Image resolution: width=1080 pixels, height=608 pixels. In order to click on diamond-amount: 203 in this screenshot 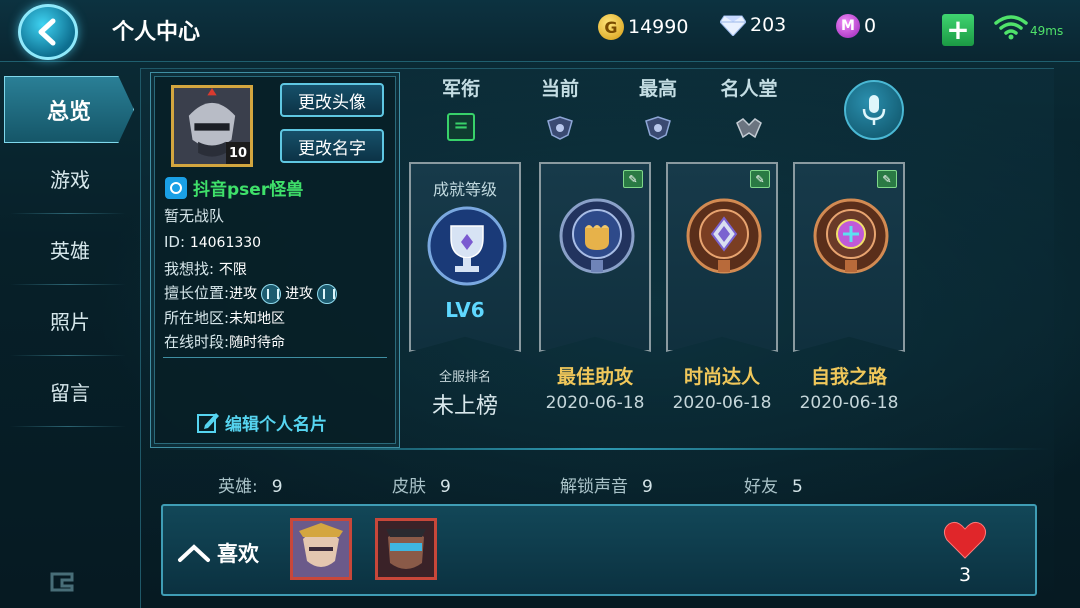, I will do `click(768, 25)`.